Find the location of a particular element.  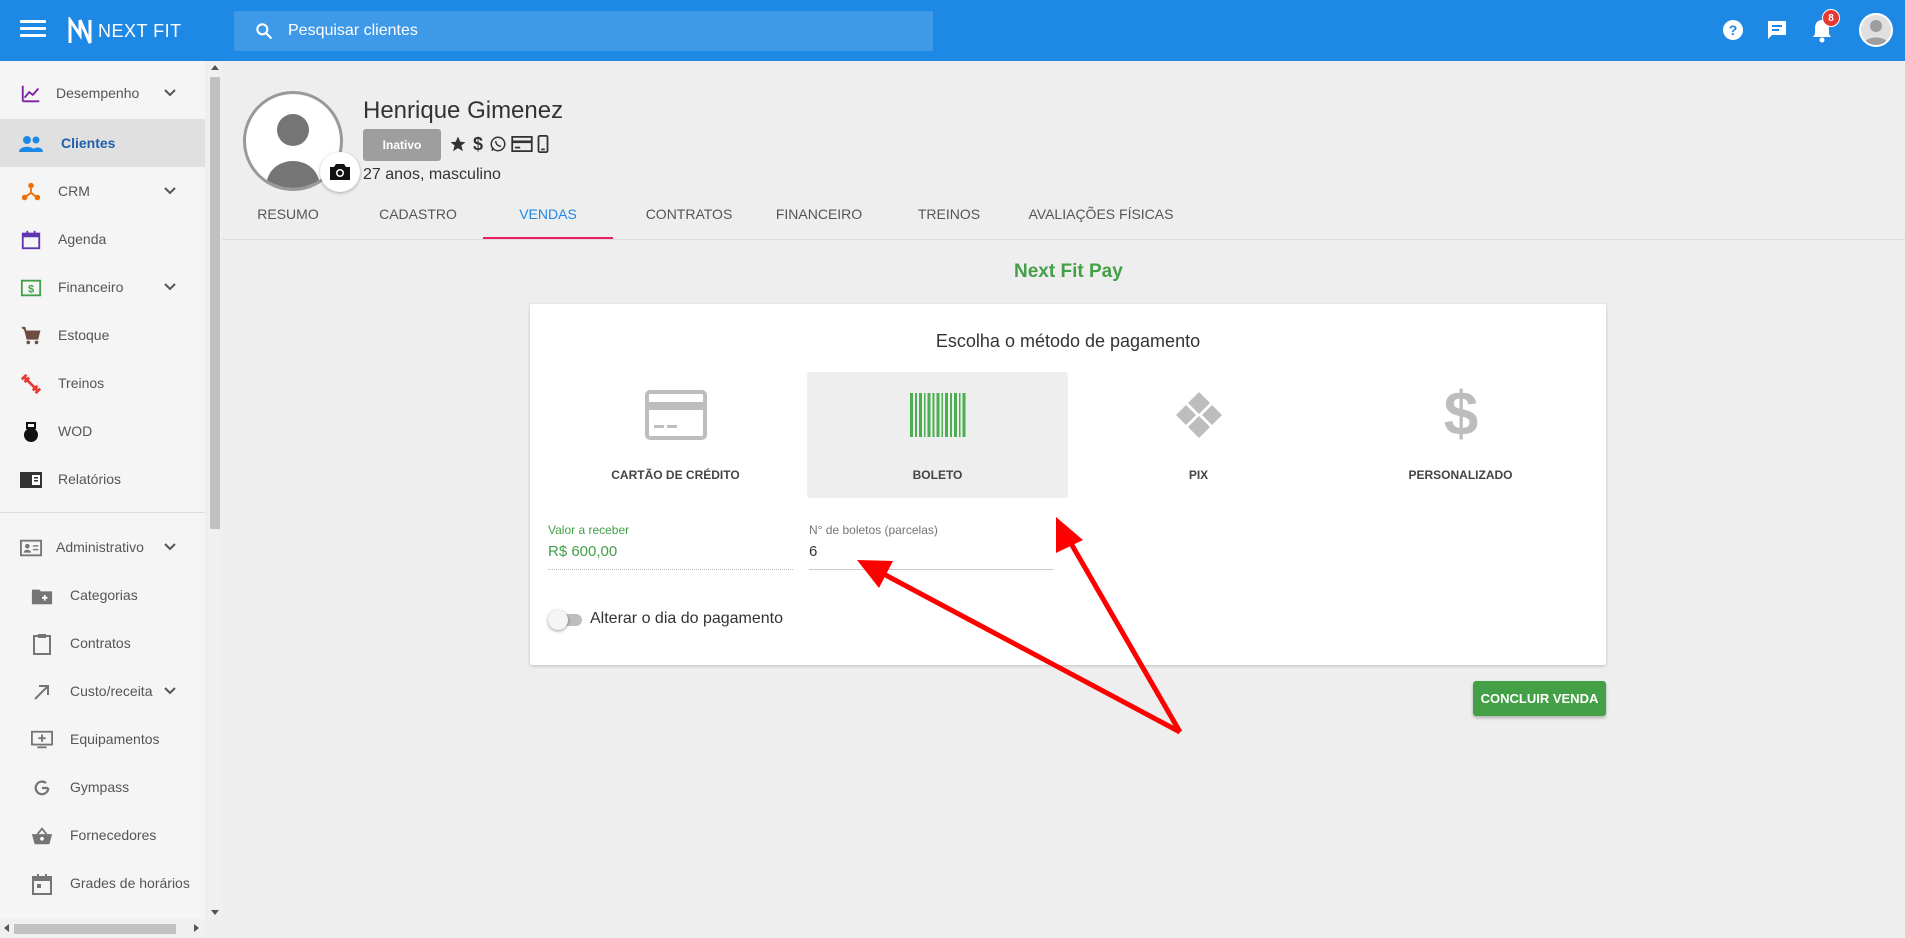

sidebar-item-gympass: Gympass is located at coordinates (102, 787).